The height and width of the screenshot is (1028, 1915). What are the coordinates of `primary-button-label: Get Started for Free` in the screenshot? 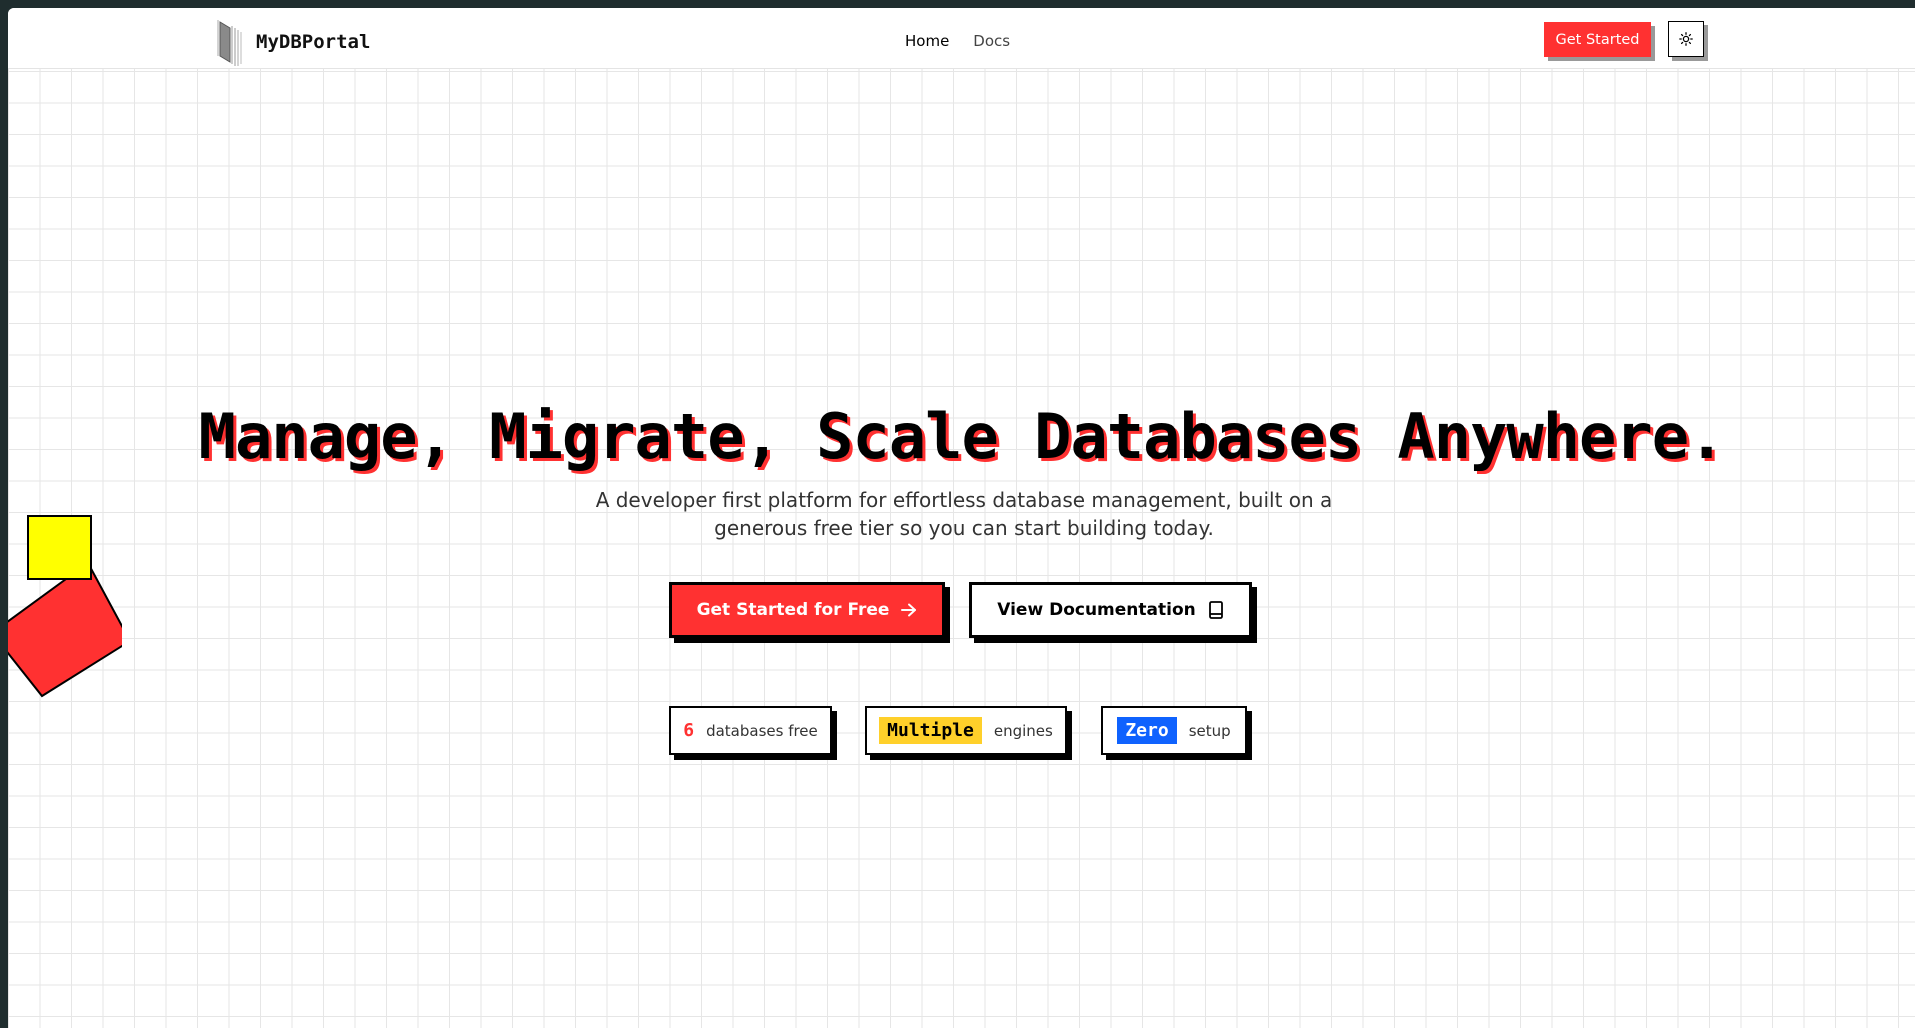 It's located at (793, 610).